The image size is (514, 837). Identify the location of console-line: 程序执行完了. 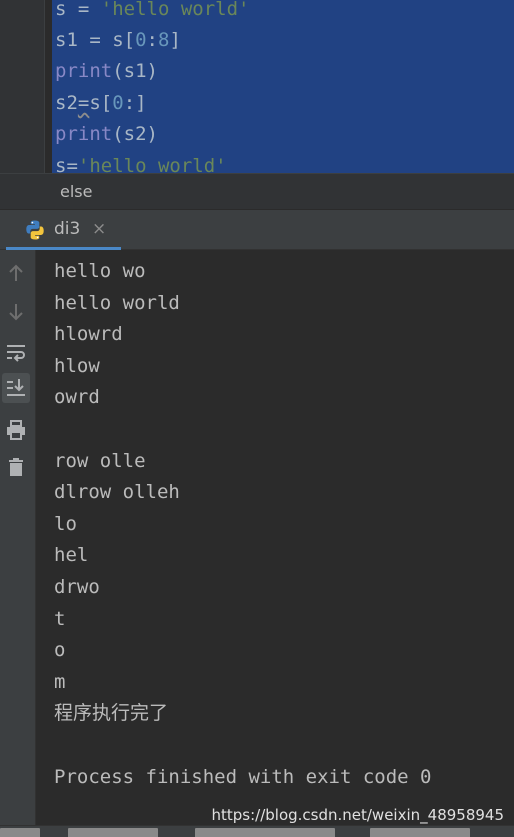
(111, 713).